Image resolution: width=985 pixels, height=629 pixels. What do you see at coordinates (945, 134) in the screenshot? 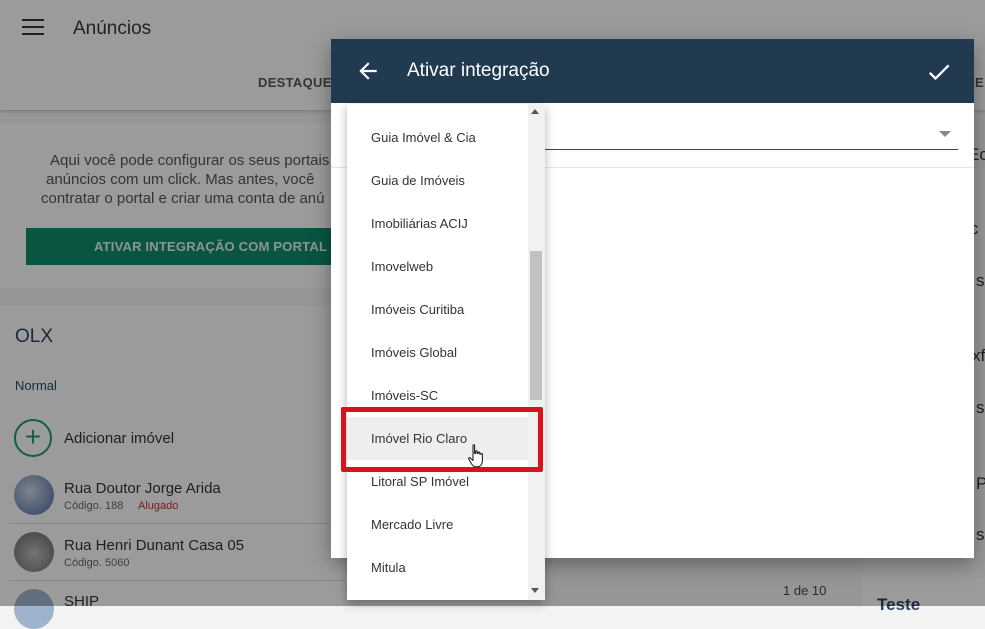
I see `dropdown-arrow-icon` at bounding box center [945, 134].